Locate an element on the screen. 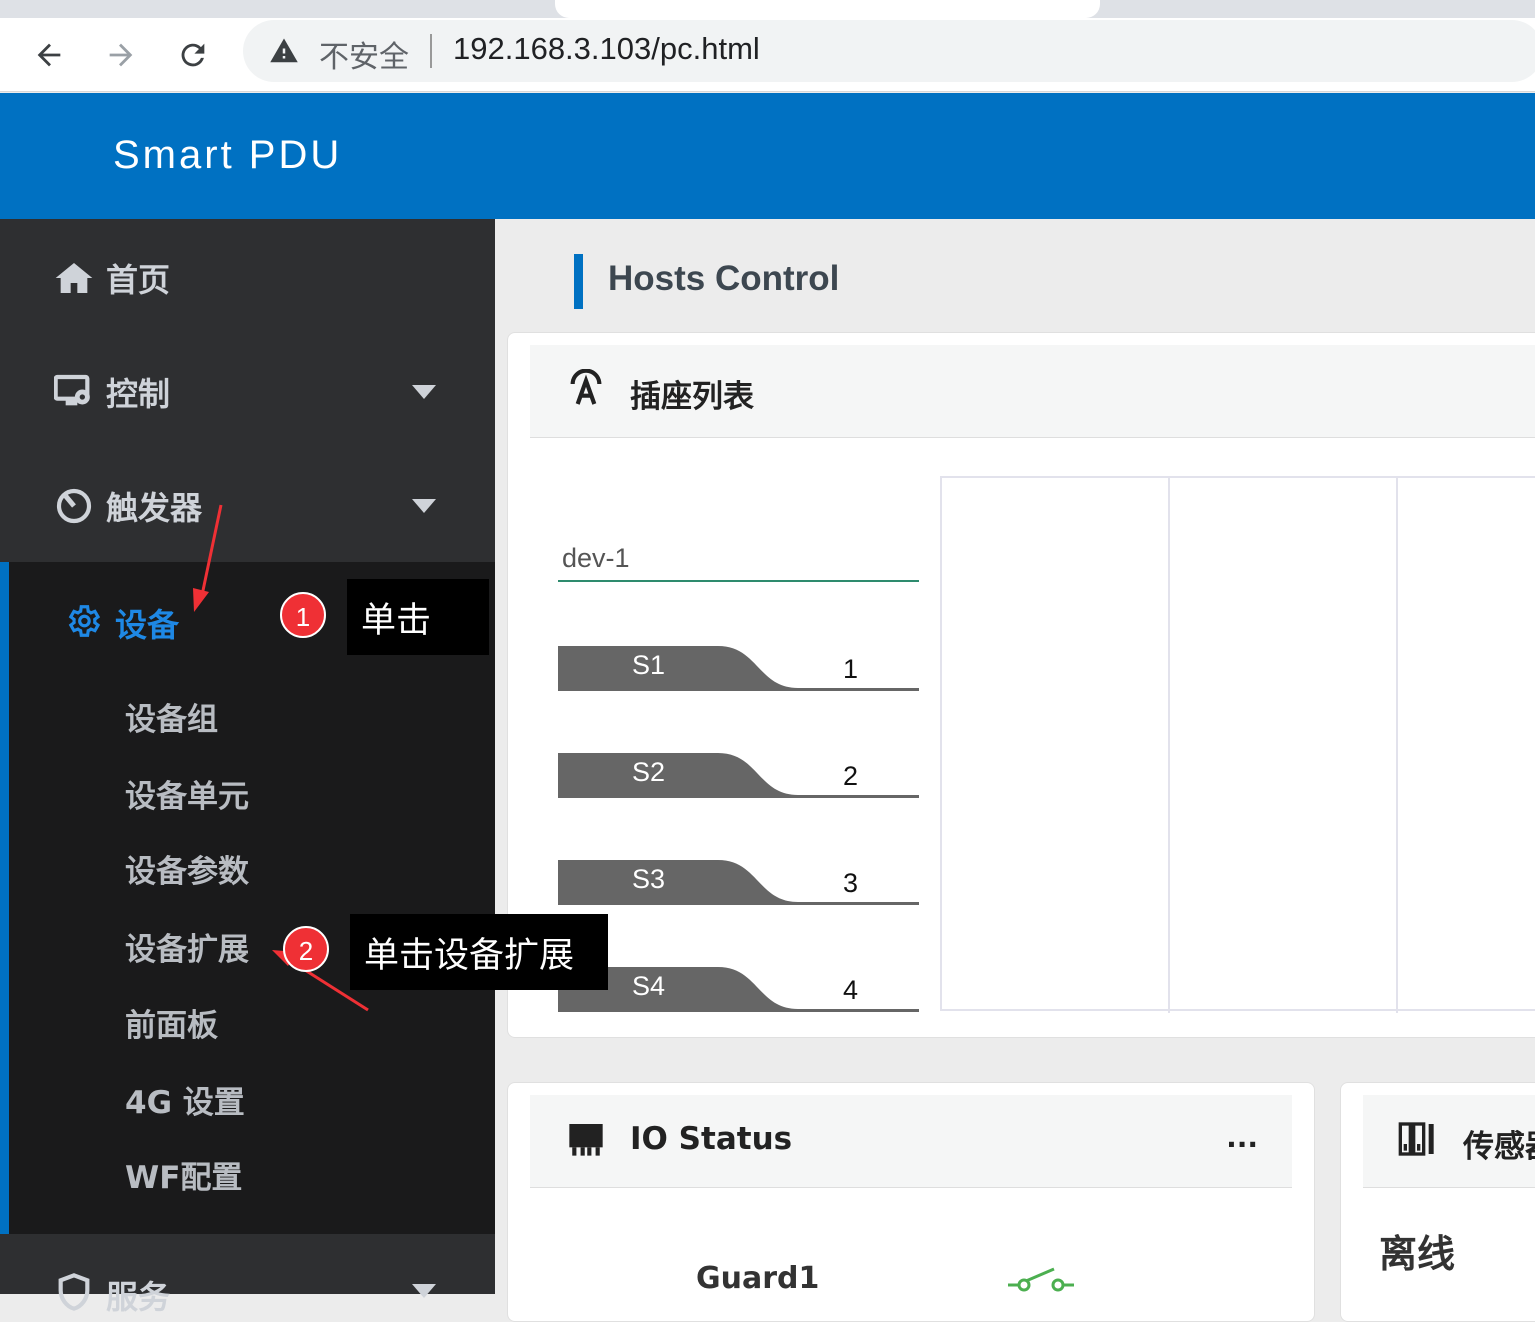  annotation-callout-1: 单击 is located at coordinates (418, 617).